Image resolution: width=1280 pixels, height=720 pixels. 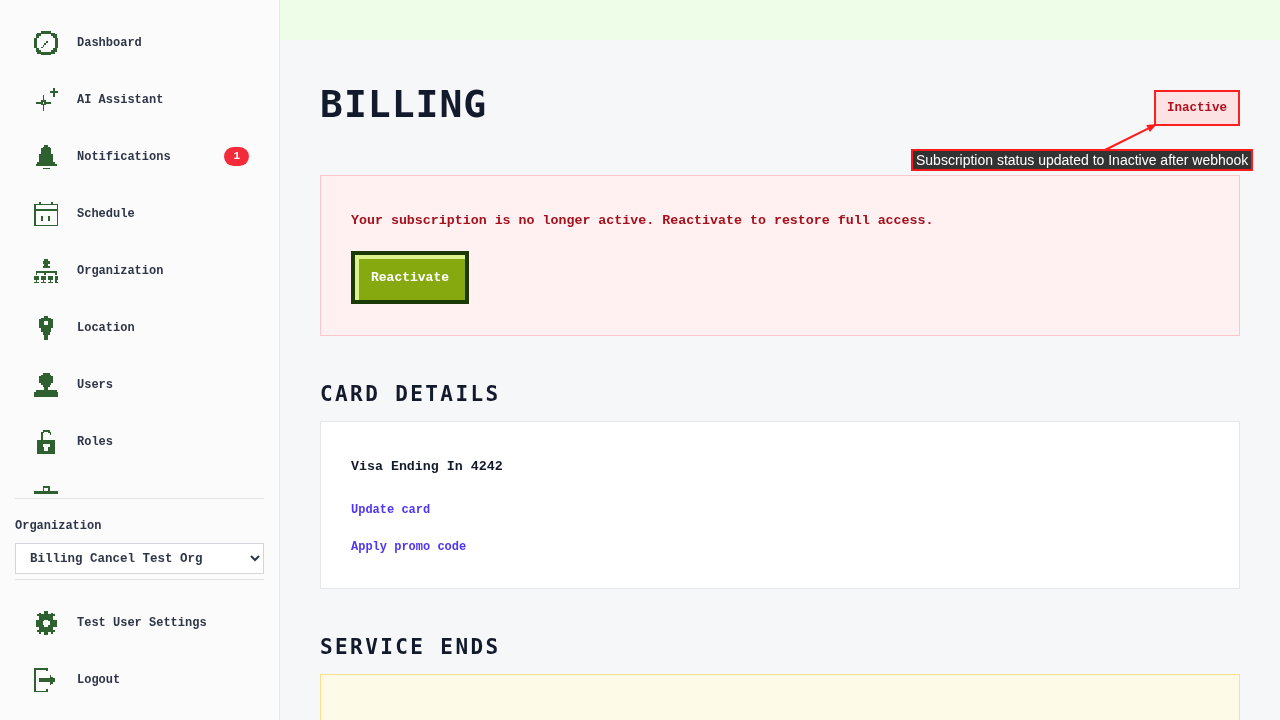 I want to click on user-icon, so click(x=46, y=384).